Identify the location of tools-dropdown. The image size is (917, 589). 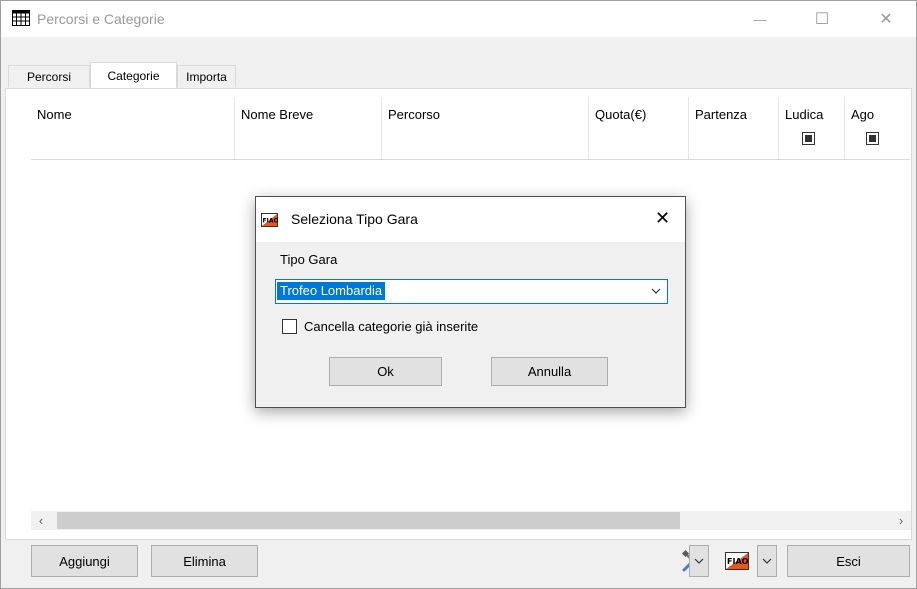
(699, 561).